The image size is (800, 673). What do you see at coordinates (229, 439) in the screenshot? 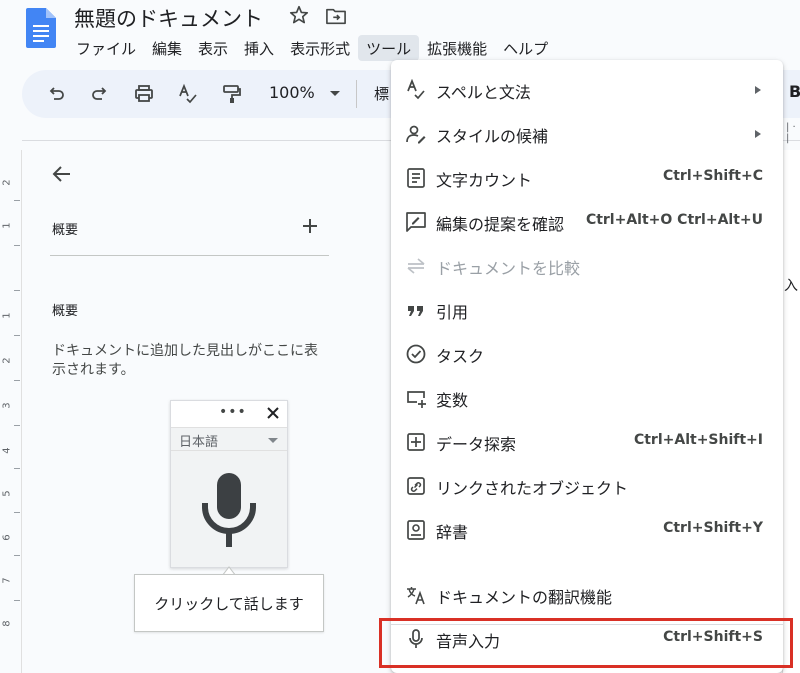
I see `language-select: 日本語` at bounding box center [229, 439].